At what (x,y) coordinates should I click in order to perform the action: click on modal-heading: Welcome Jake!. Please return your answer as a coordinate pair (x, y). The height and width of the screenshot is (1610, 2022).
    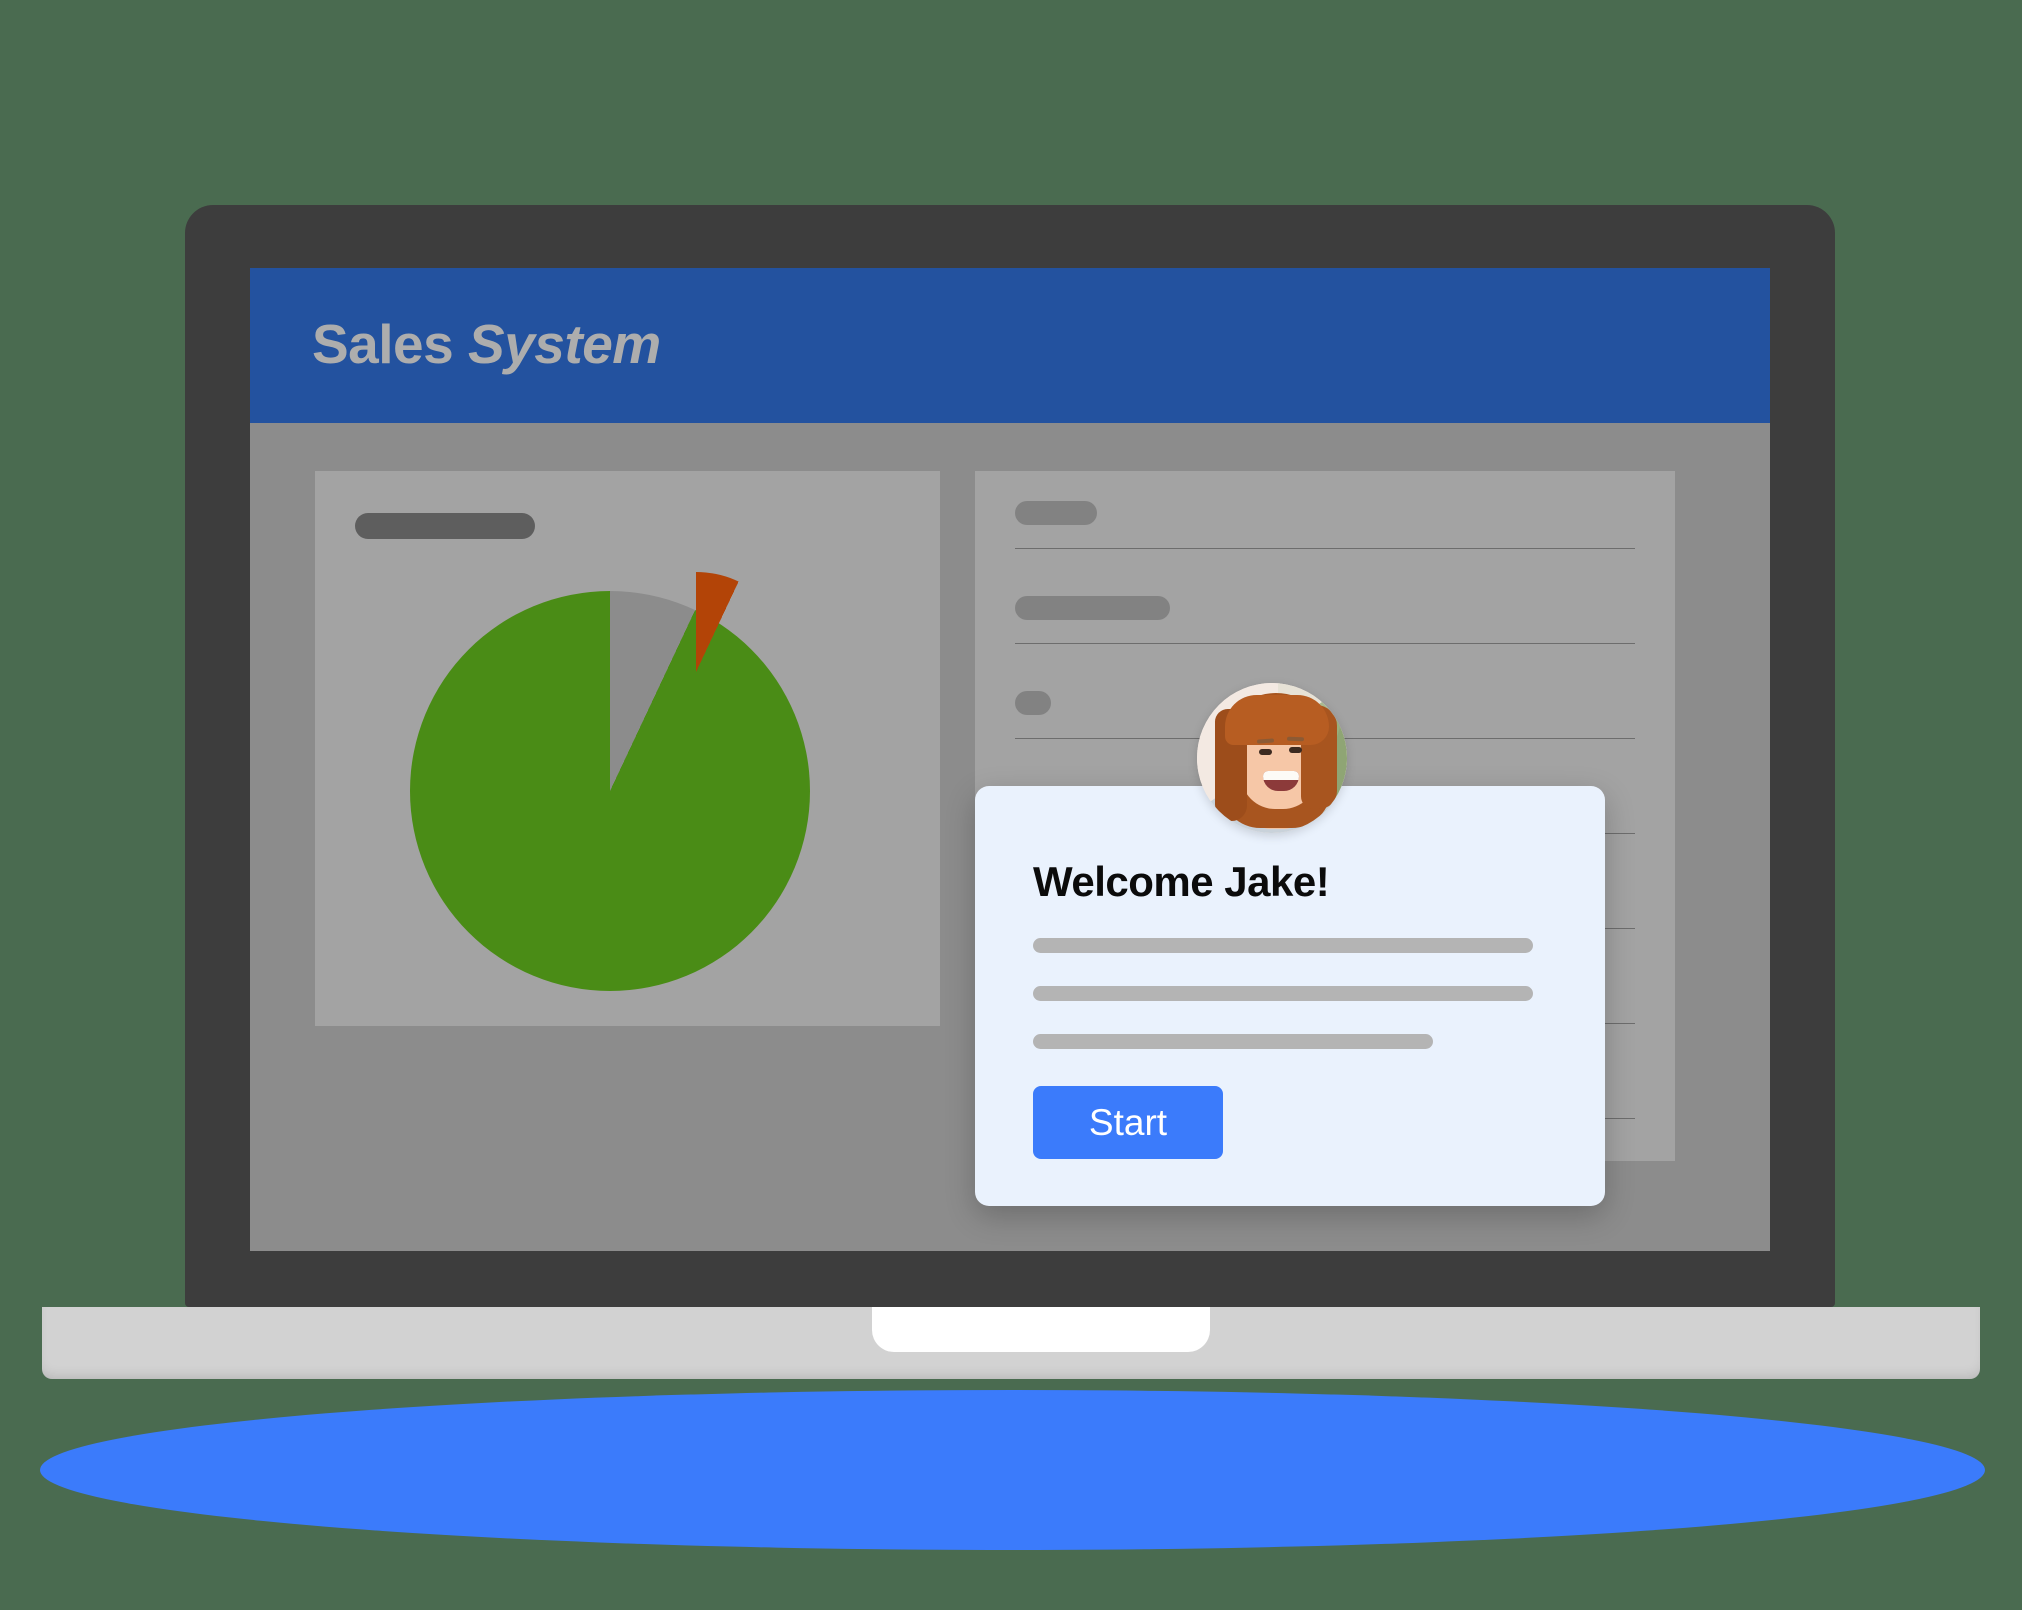
    Looking at the image, I should click on (1181, 881).